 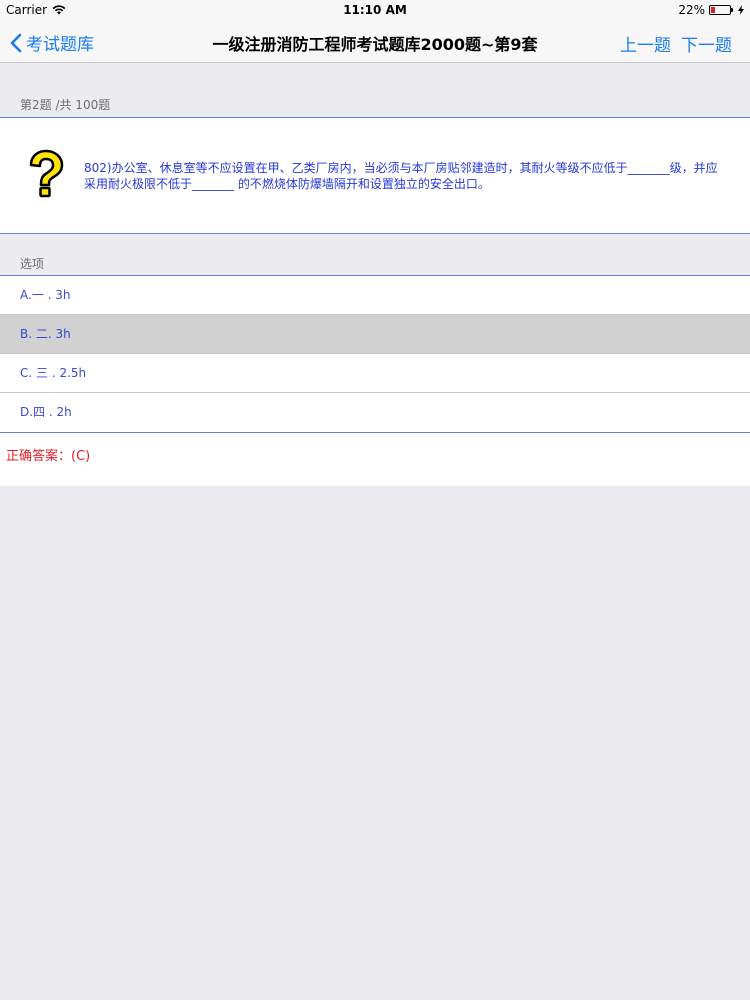 I want to click on option-a: A.一 . 3h, so click(x=375, y=295).